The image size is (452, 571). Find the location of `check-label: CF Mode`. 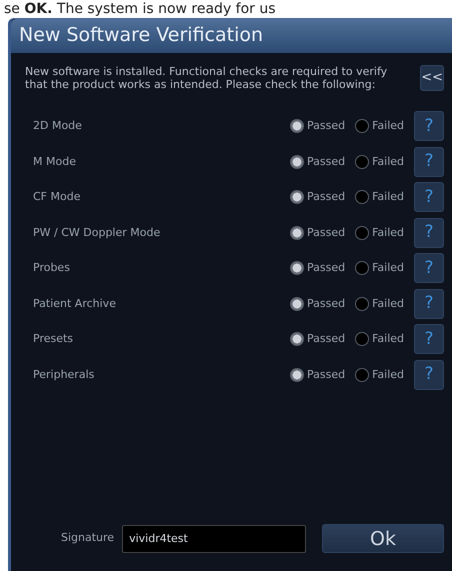

check-label: CF Mode is located at coordinates (57, 197).